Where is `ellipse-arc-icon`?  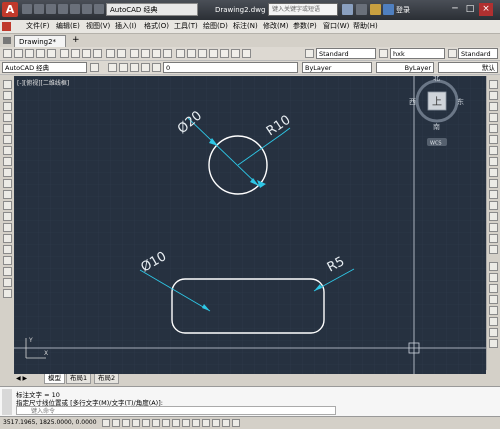
ellipse-arc-icon is located at coordinates (7, 194).